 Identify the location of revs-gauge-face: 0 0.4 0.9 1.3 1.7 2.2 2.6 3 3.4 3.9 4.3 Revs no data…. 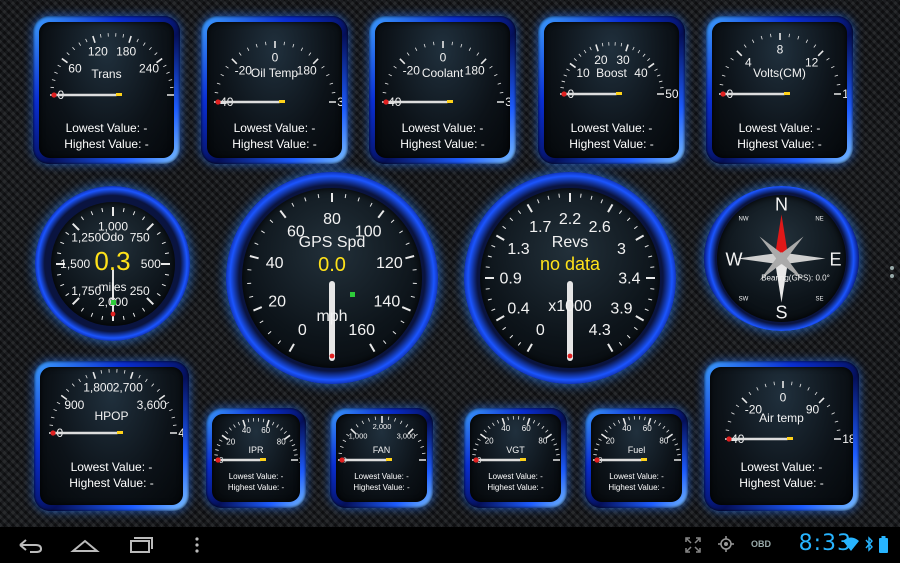
(570, 278).